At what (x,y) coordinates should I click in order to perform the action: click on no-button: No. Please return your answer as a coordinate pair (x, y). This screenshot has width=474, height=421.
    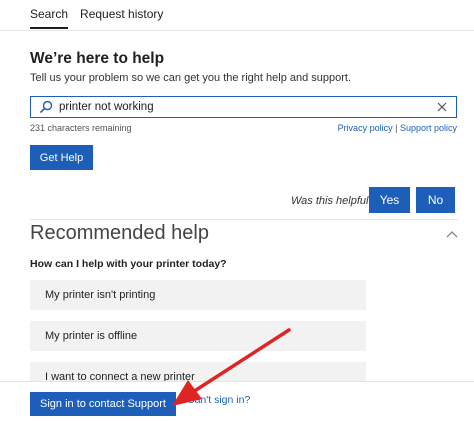
    Looking at the image, I should click on (435, 200).